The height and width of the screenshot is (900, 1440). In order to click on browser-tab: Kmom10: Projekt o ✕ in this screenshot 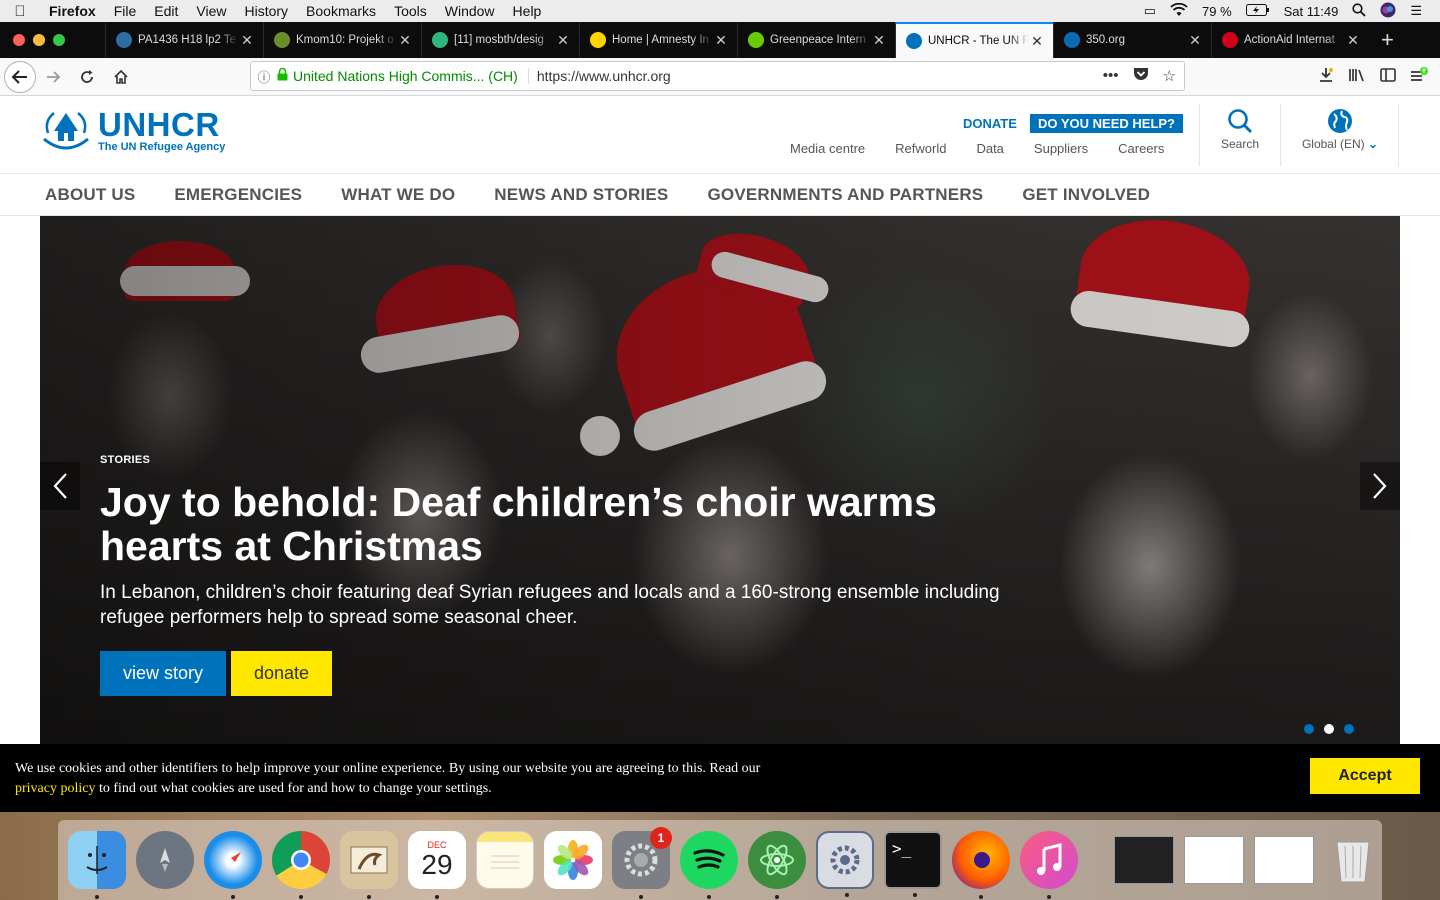, I will do `click(342, 40)`.